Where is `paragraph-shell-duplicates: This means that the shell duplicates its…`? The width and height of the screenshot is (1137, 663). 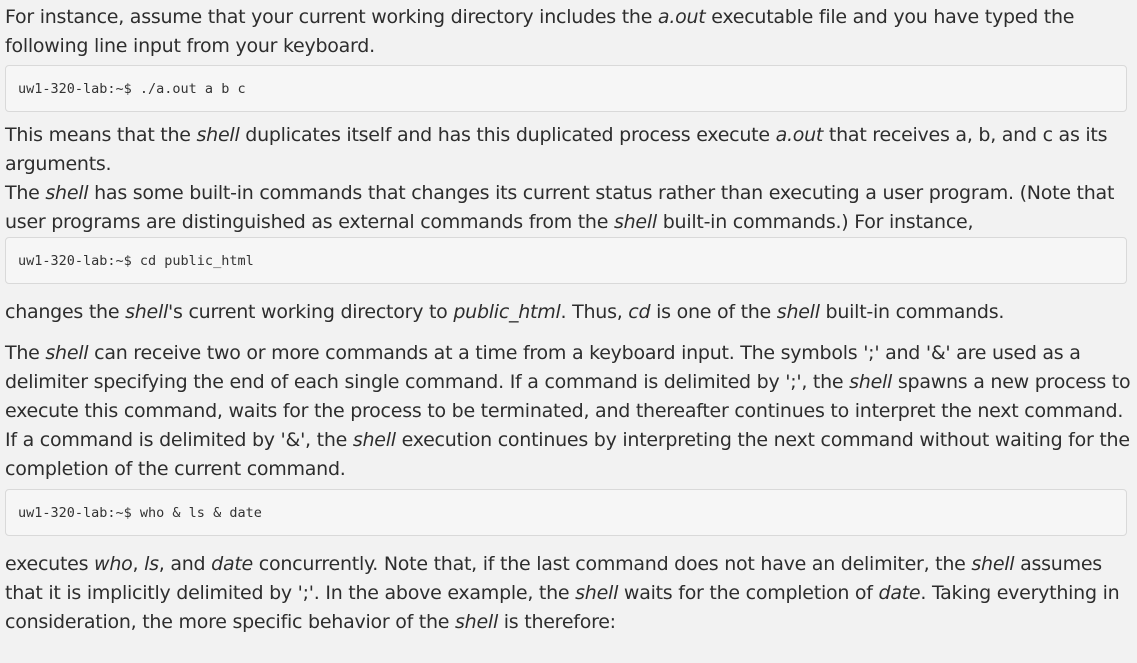 paragraph-shell-duplicates: This means that the shell duplicates its… is located at coordinates (556, 149).